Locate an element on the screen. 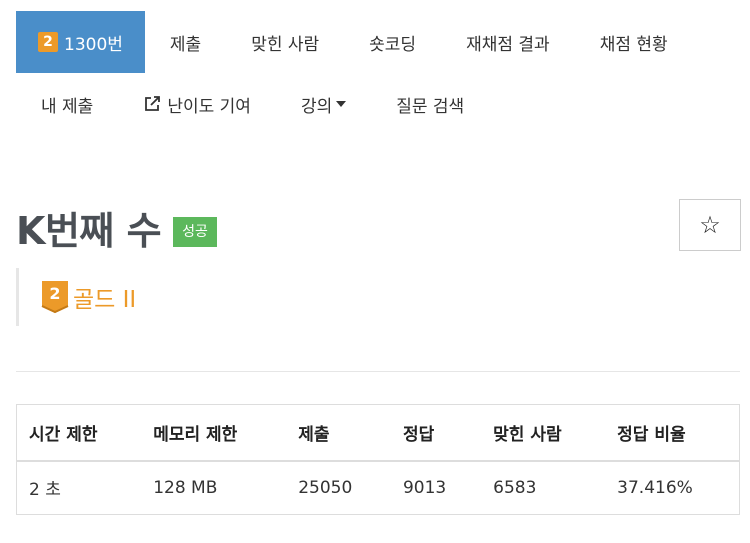 This screenshot has height=543, width=750. nav-my-submit: 내 제출 is located at coordinates (67, 104).